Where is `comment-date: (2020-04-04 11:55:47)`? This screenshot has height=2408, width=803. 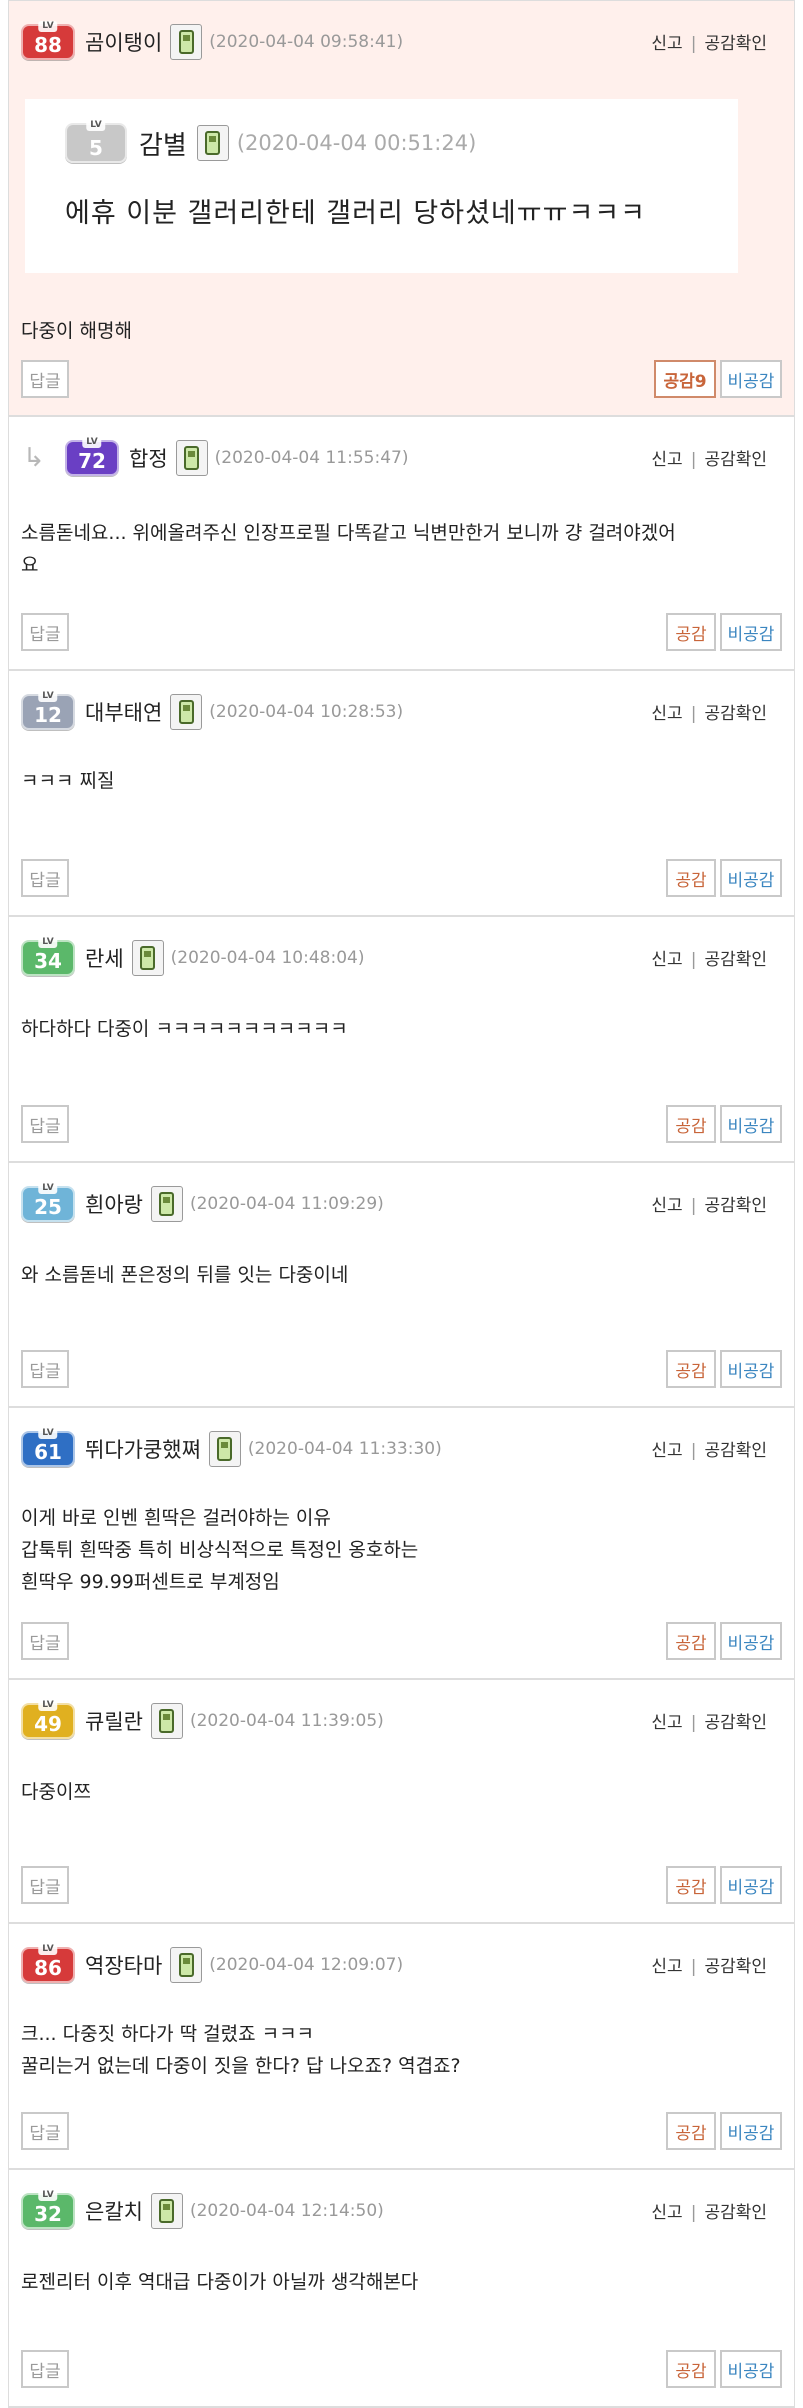 comment-date: (2020-04-04 11:55:47) is located at coordinates (311, 458).